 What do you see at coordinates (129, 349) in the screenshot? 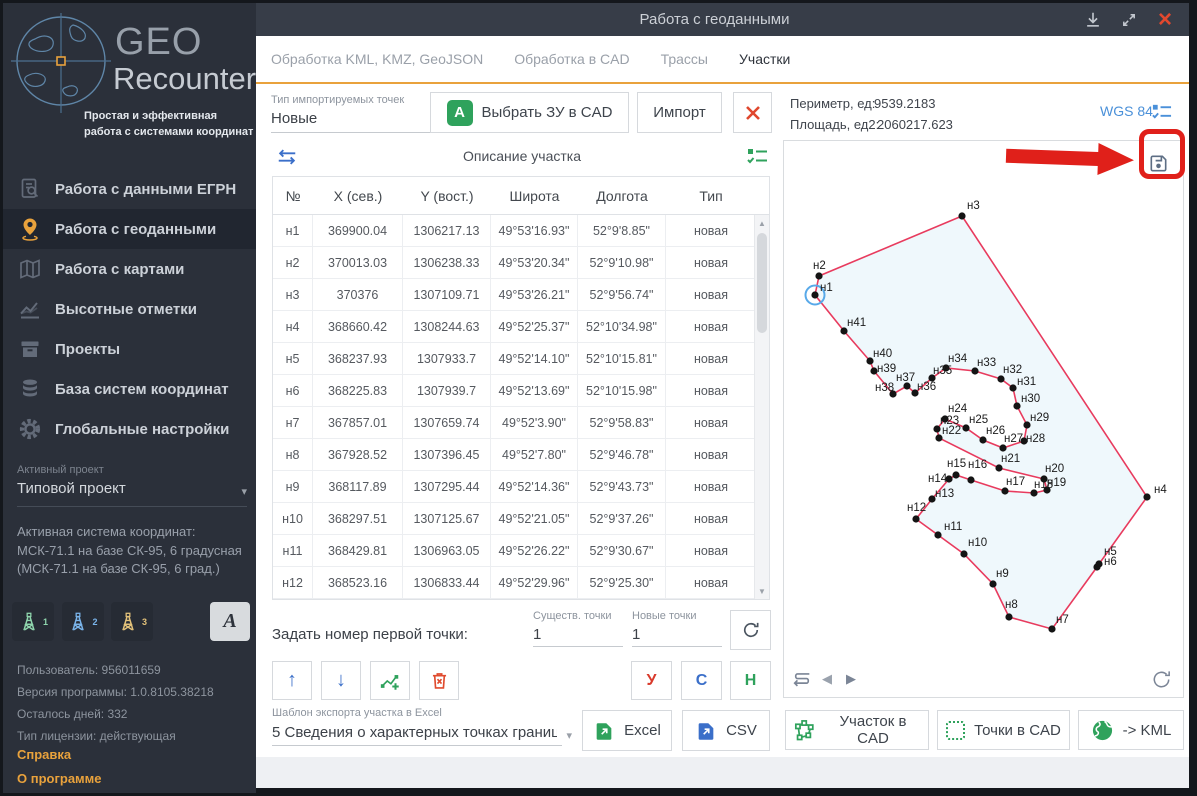
I see `sidebar-item-проекты: Проекты` at bounding box center [129, 349].